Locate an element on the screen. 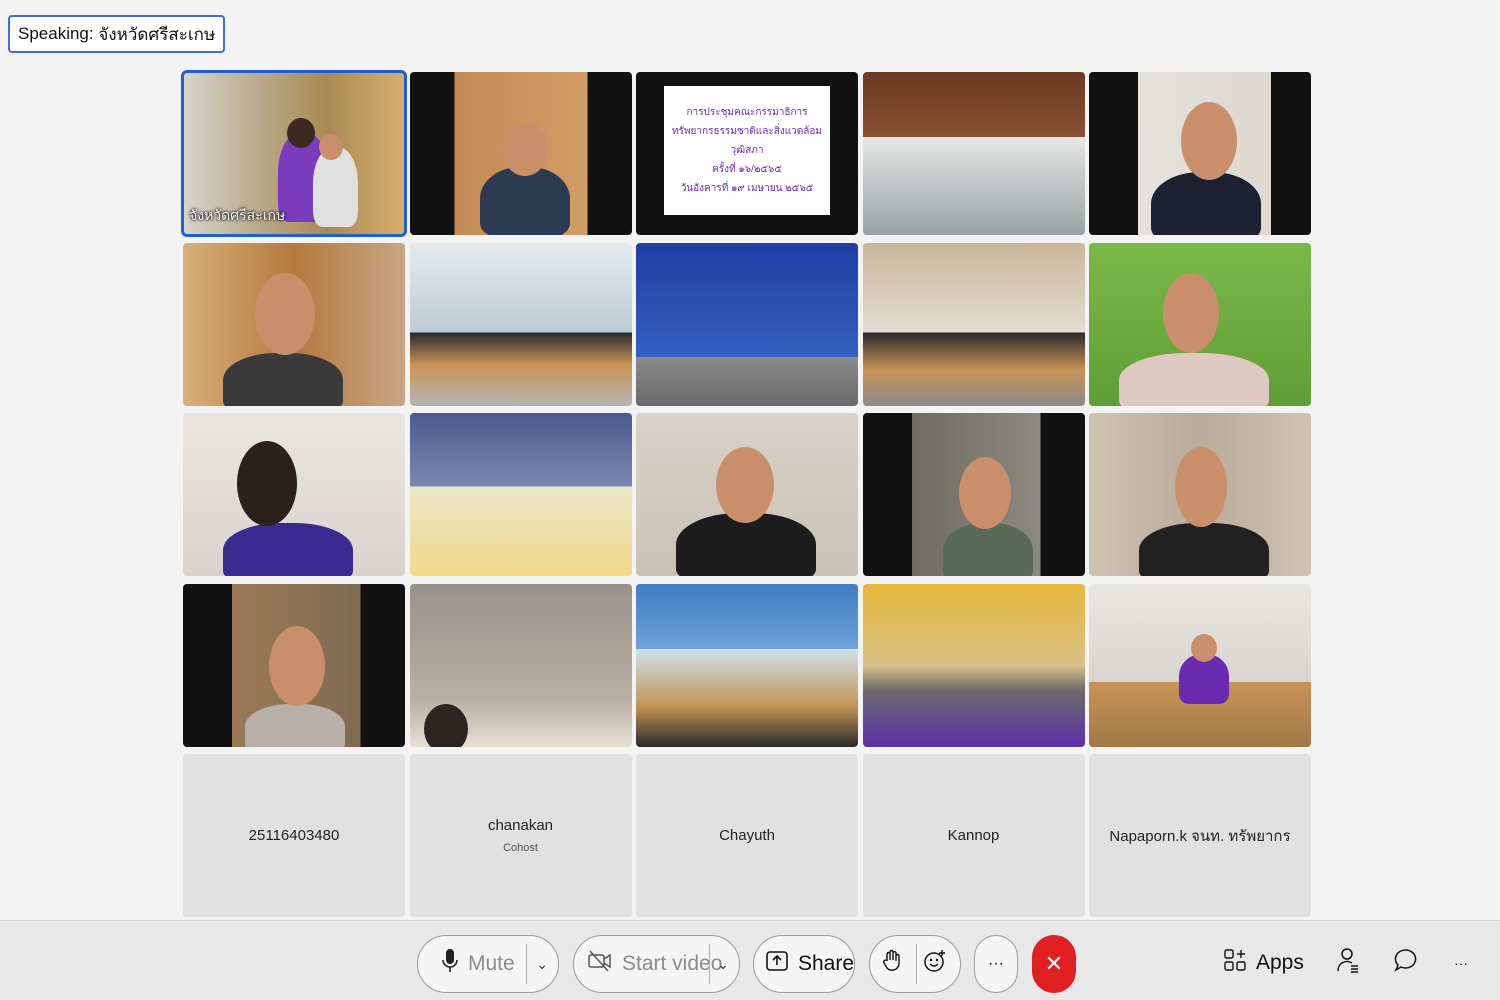 Image resolution: width=1500 pixels, height=1000 pixels. start-video-button: Start video ⌄ is located at coordinates (656, 964).